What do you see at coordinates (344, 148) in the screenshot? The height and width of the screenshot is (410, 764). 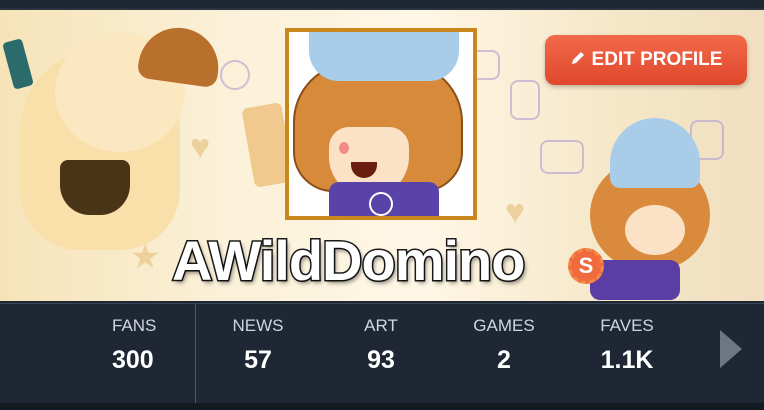 I see `avatar-blush` at bounding box center [344, 148].